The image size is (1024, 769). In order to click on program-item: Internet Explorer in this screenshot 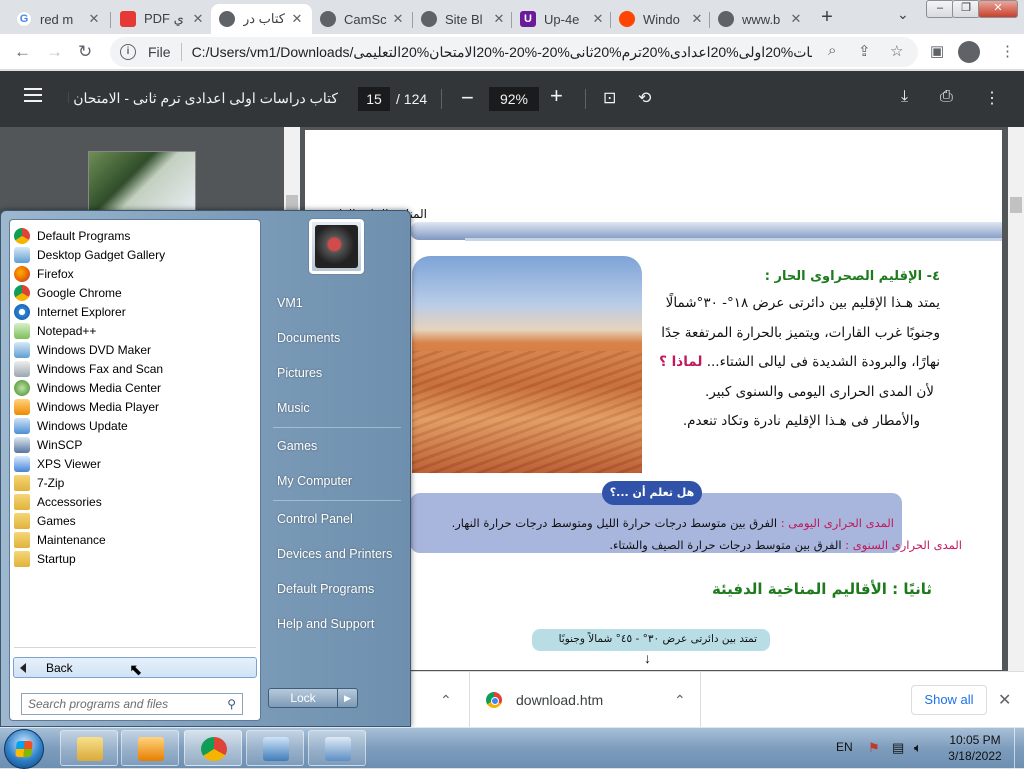, I will do `click(135, 311)`.